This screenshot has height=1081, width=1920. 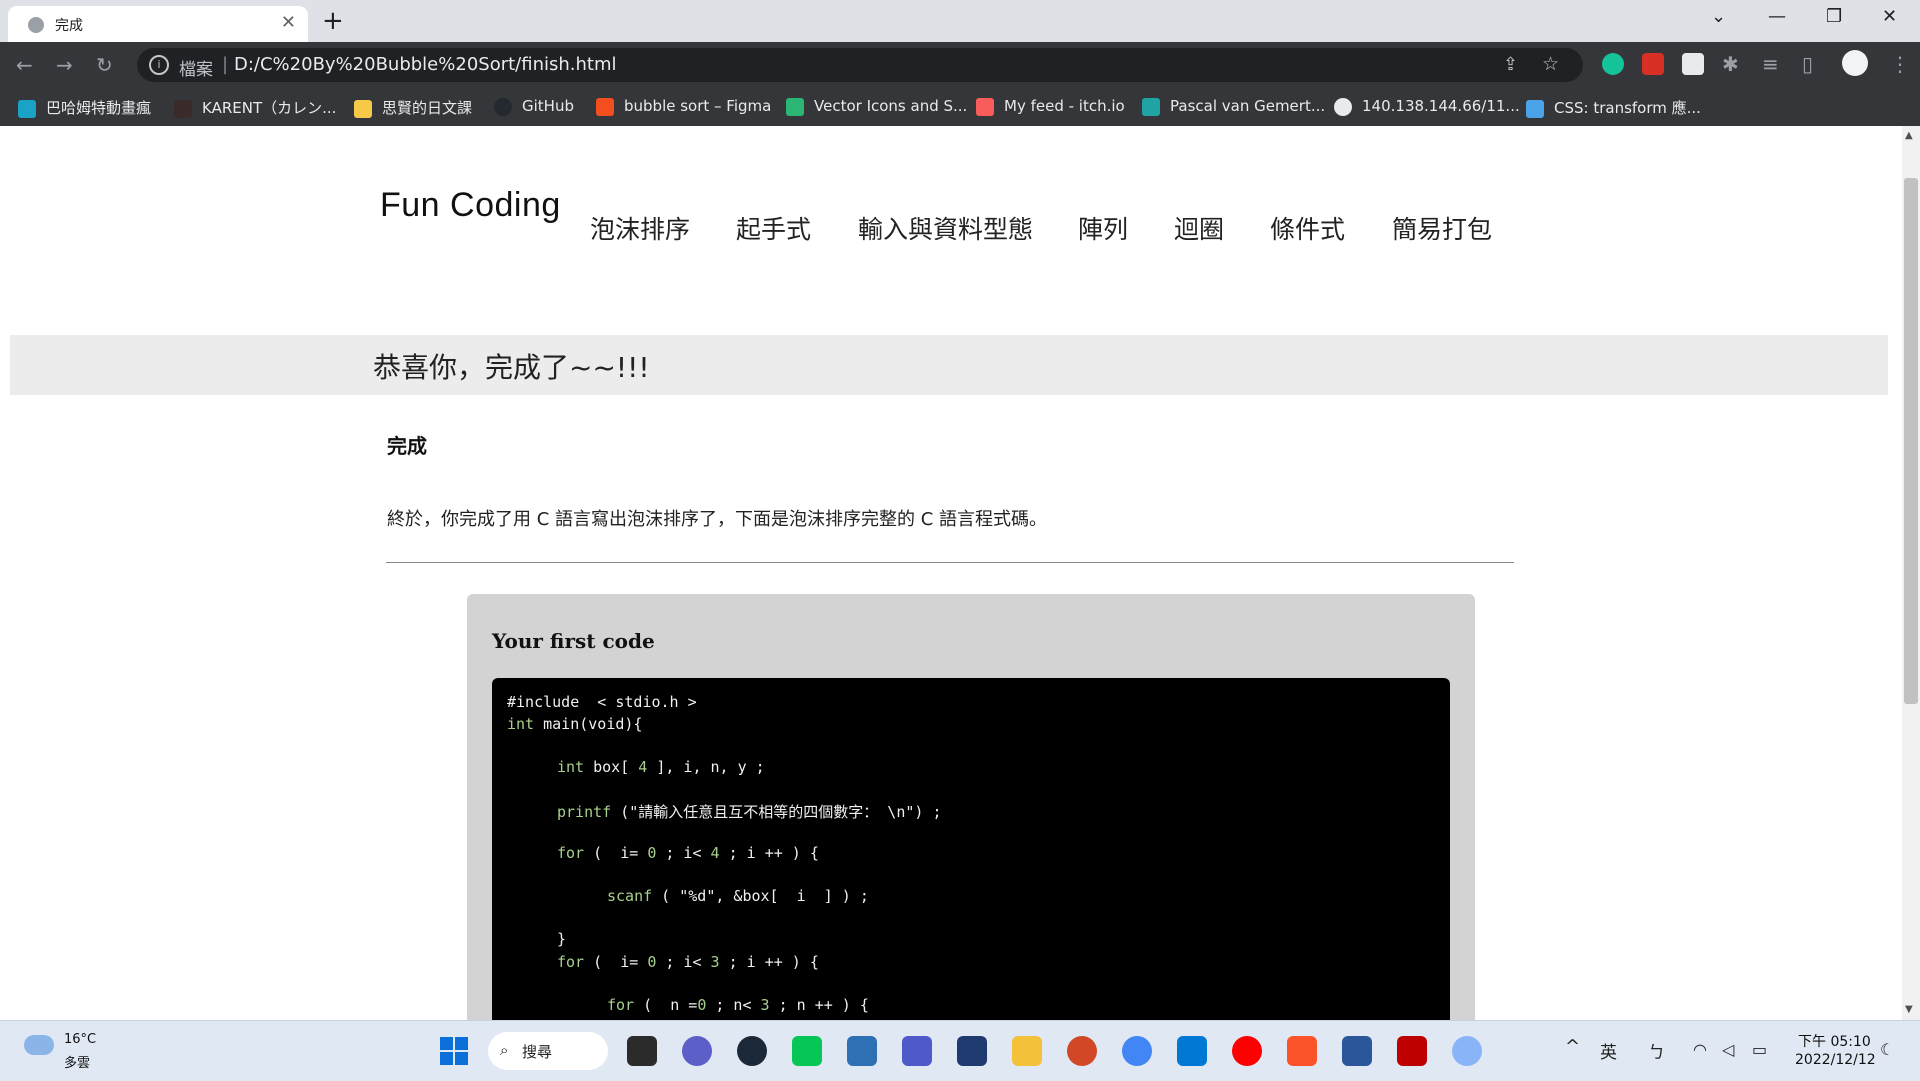 I want to click on weather-temperature: 16°C, so click(x=80, y=1039).